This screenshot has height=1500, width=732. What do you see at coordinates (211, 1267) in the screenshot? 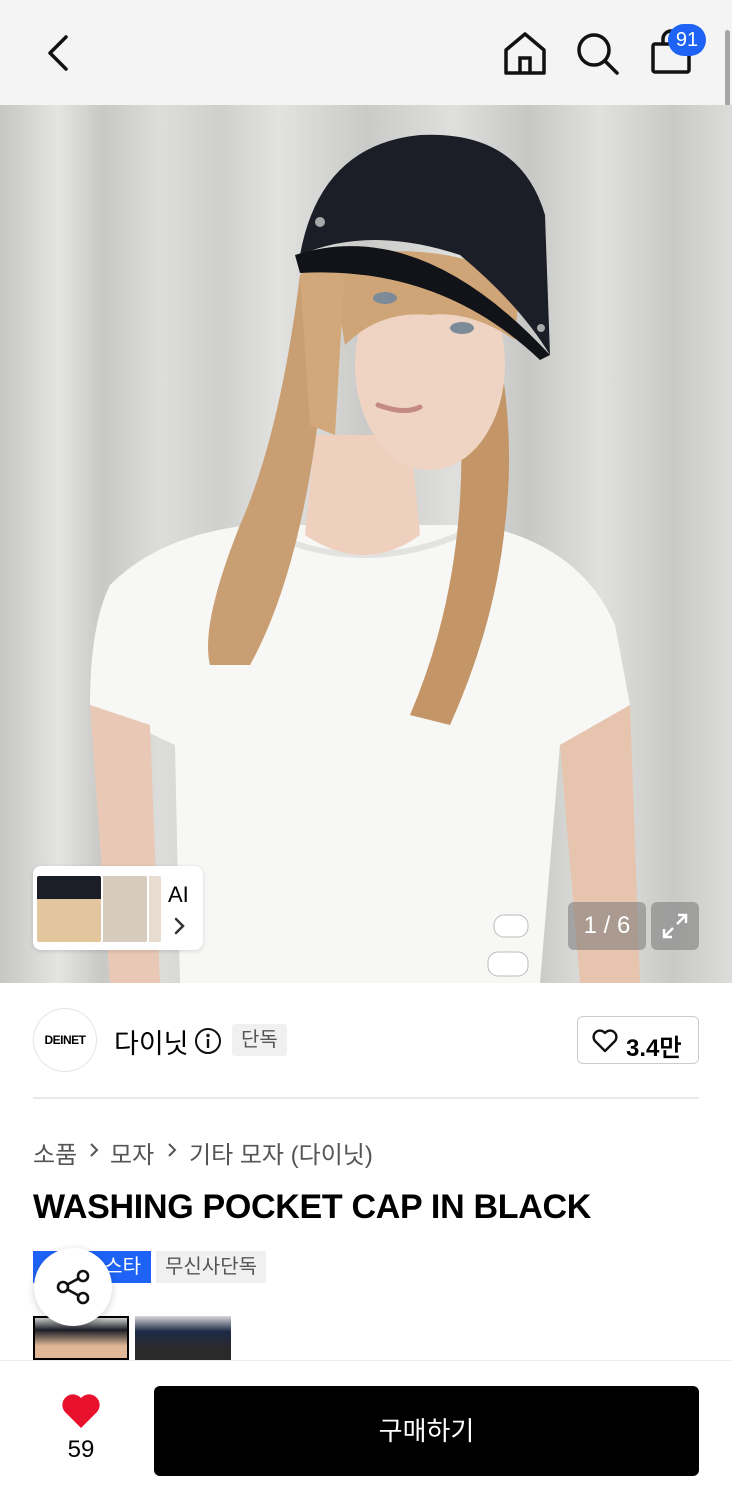
I see `product-tag-secondary: 무신사단독` at bounding box center [211, 1267].